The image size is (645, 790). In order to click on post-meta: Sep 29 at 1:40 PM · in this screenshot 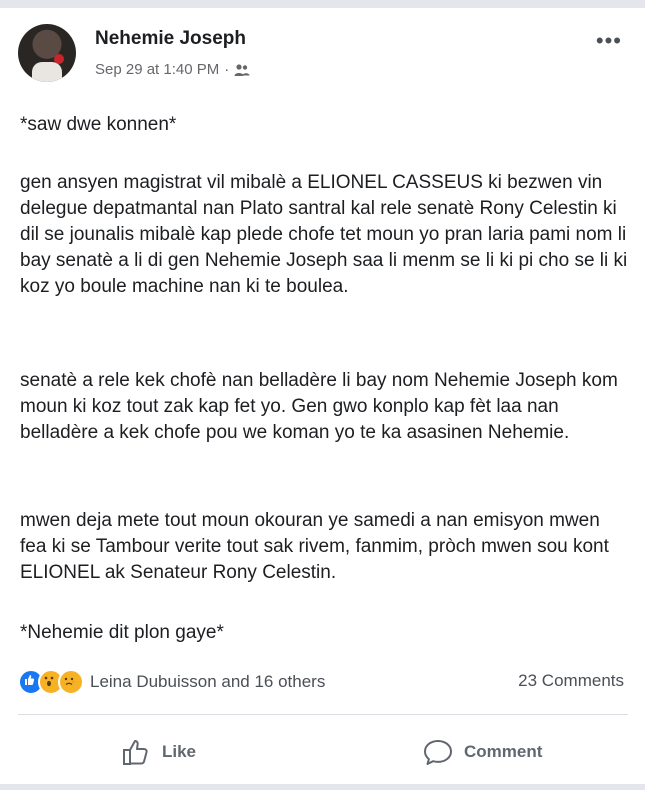, I will do `click(172, 69)`.